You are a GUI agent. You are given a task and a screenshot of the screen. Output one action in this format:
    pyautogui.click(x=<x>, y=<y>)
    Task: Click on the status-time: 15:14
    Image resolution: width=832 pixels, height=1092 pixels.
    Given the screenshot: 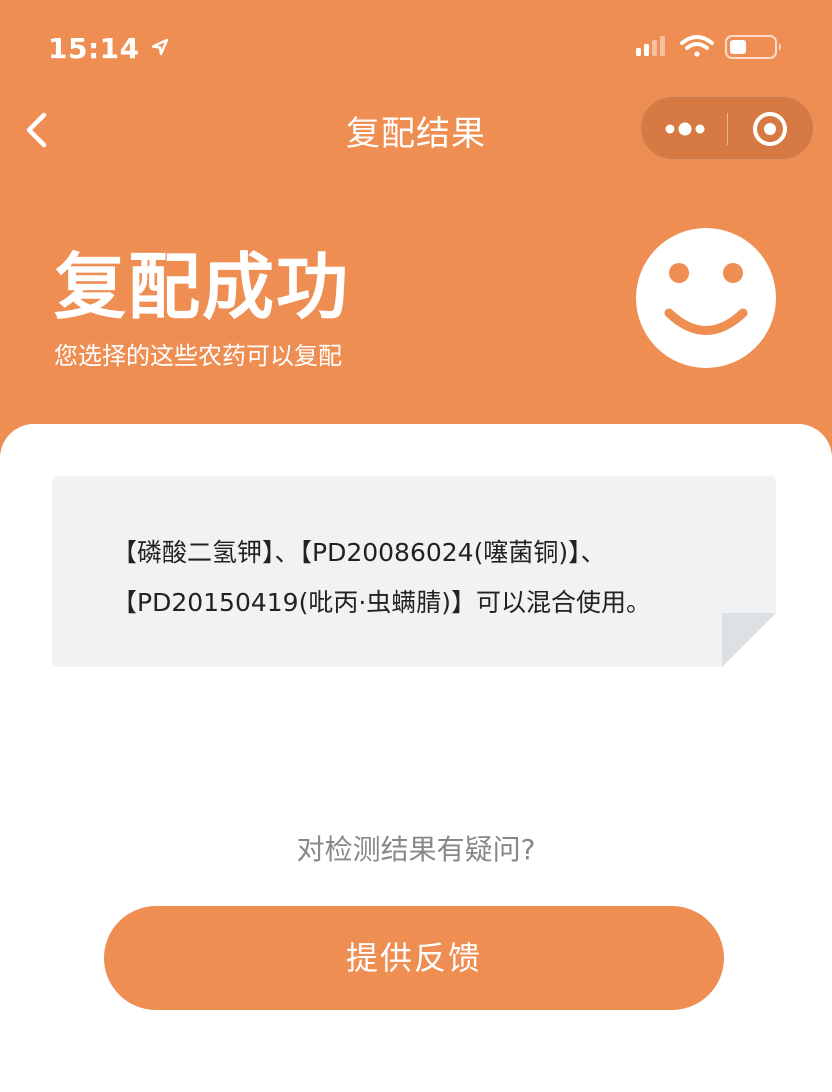 What is the action you would take?
    pyautogui.click(x=109, y=48)
    